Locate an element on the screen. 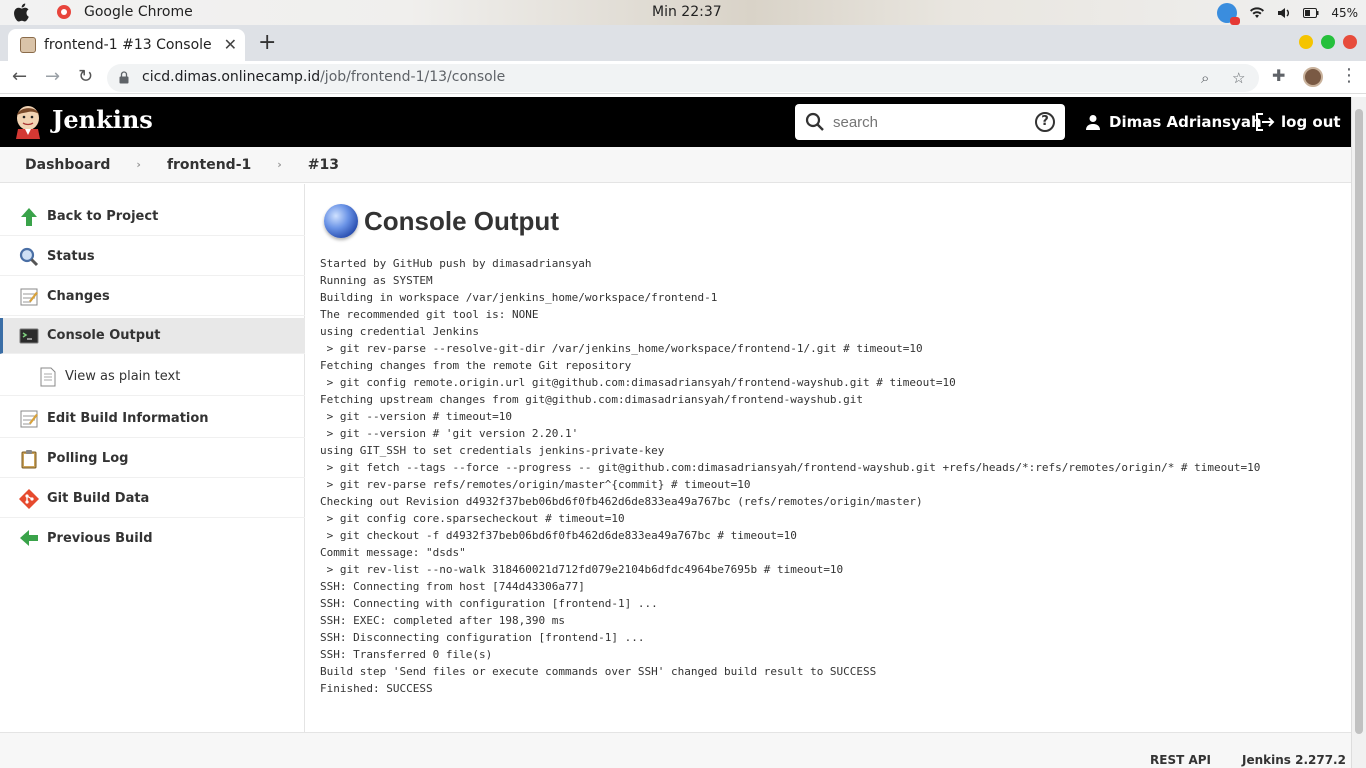  page-heading: Console Output is located at coordinates (441, 221).